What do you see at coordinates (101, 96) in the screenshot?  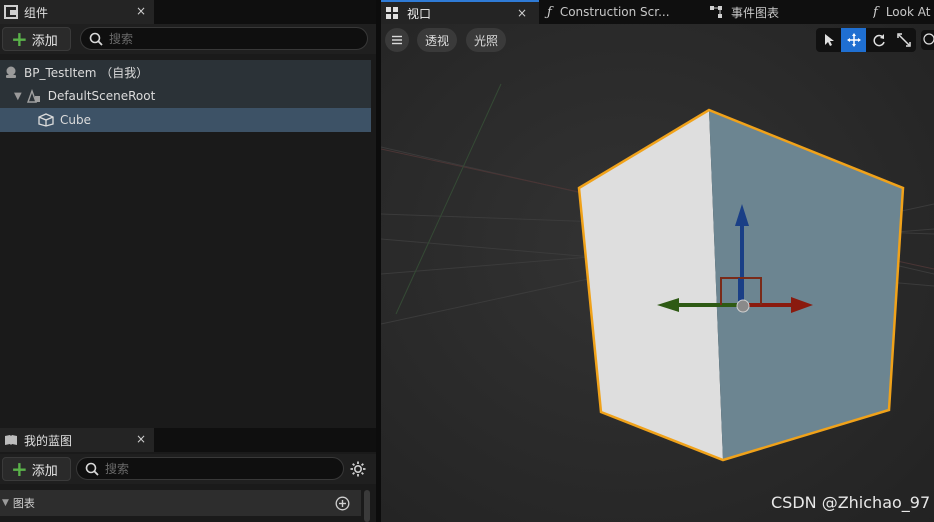 I see `tree-item-label: DefaultSceneRoot` at bounding box center [101, 96].